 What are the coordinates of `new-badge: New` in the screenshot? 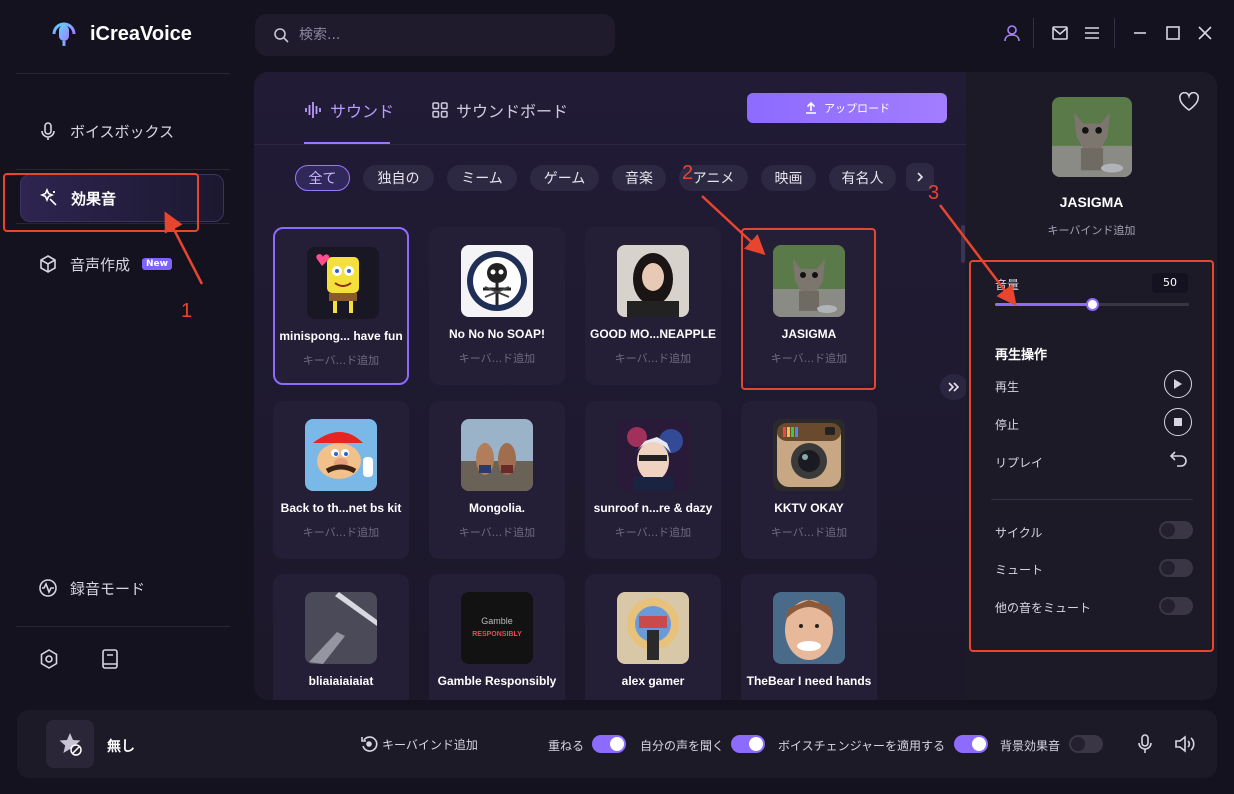 It's located at (157, 264).